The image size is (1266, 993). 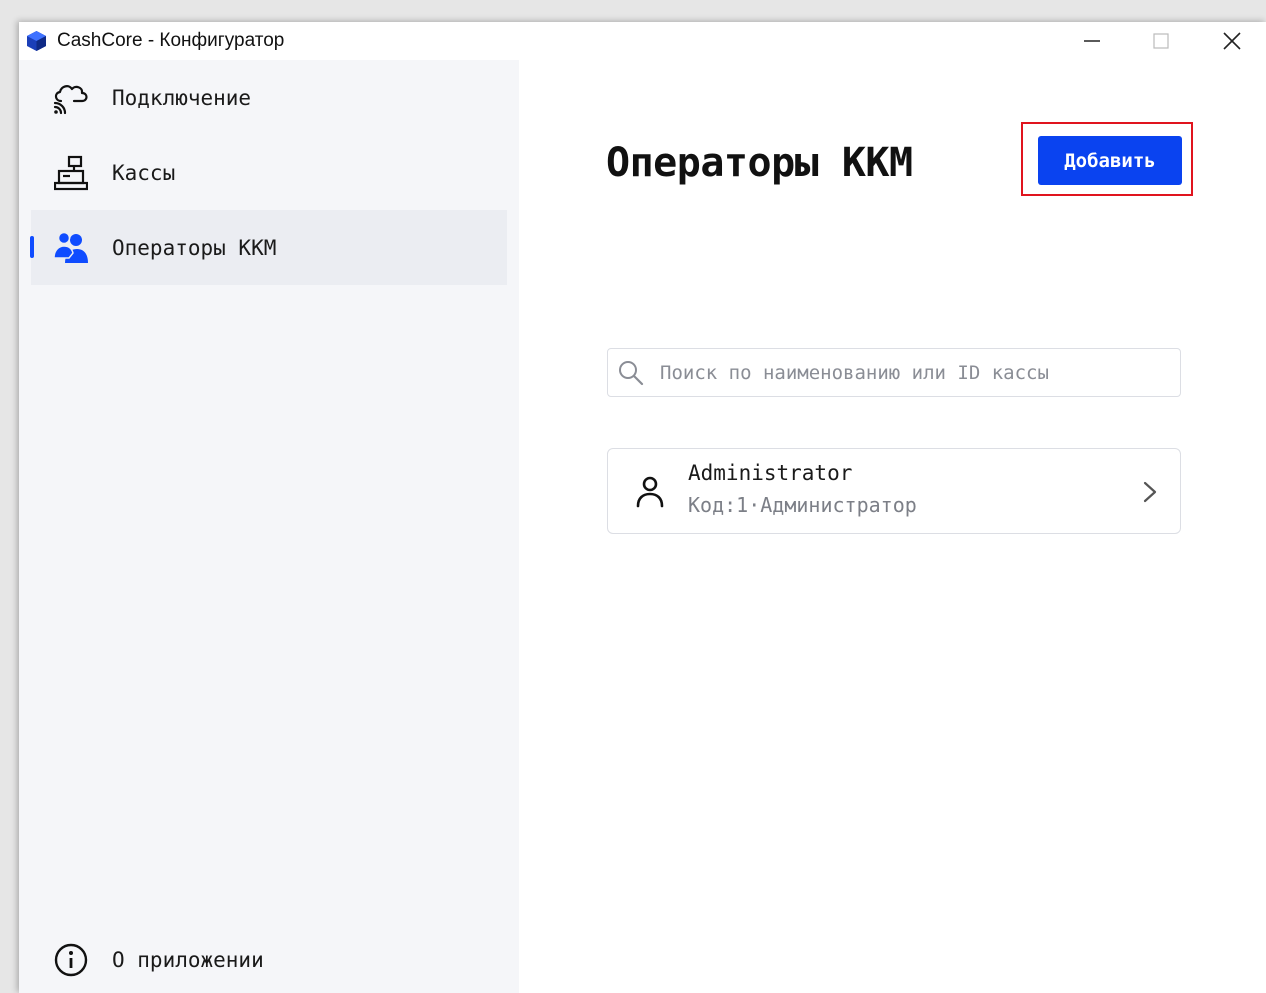 I want to click on active-indicator, so click(x=32, y=247).